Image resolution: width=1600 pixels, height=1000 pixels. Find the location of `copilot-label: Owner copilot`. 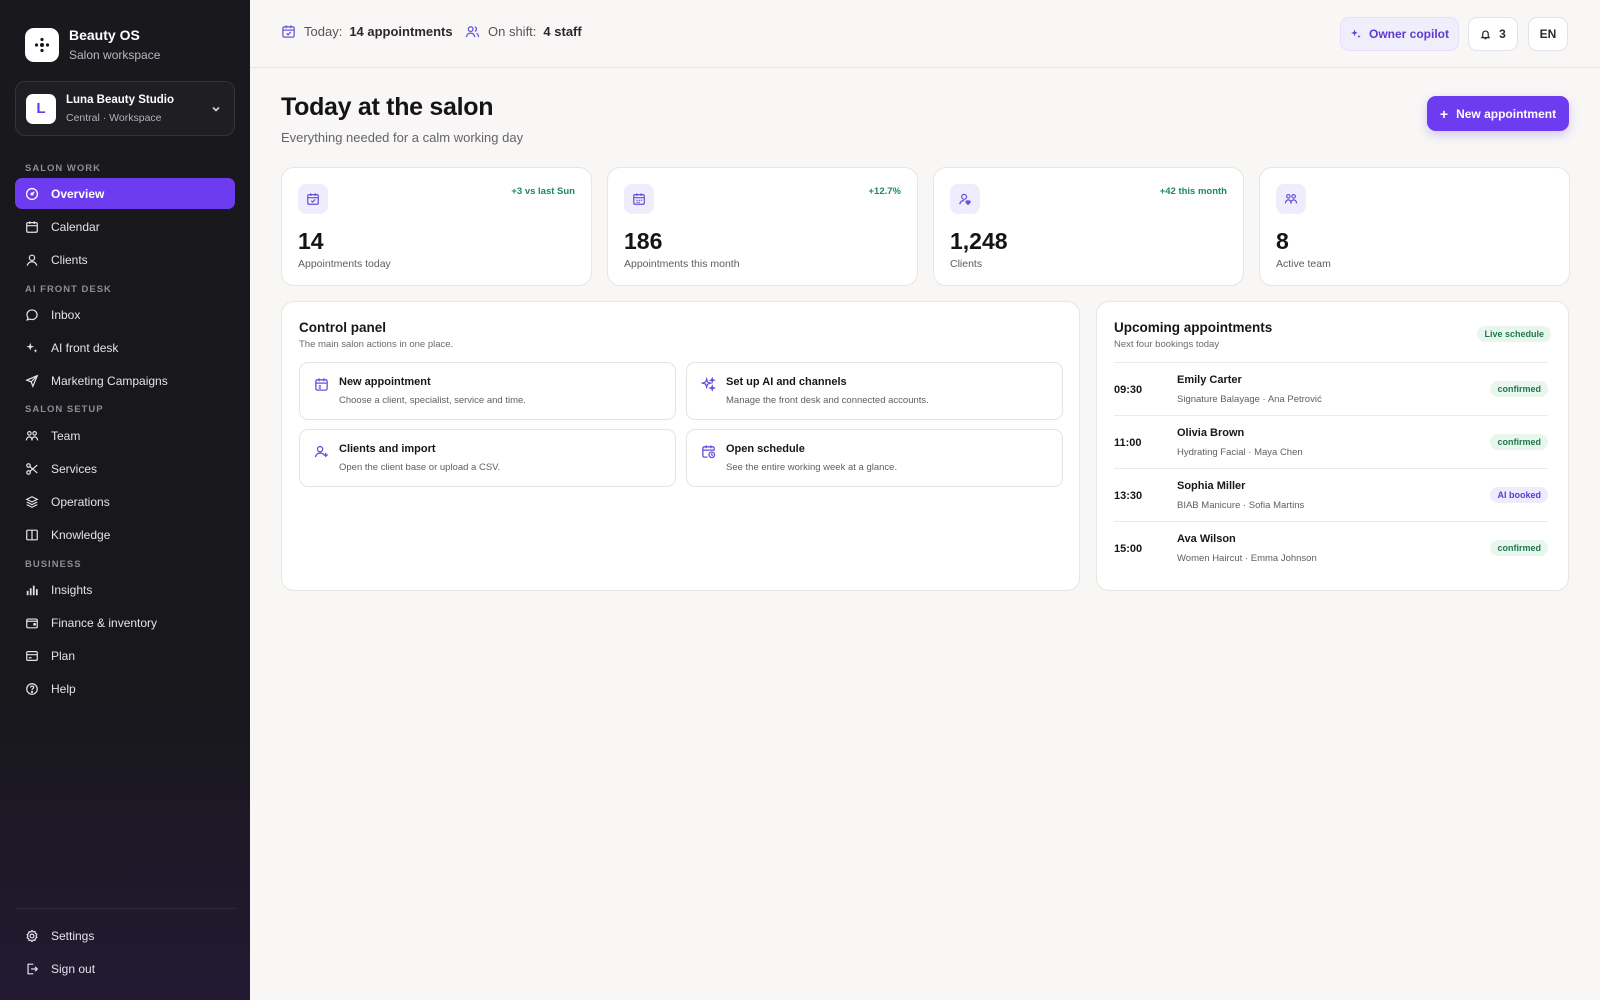

copilot-label: Owner copilot is located at coordinates (1408, 34).